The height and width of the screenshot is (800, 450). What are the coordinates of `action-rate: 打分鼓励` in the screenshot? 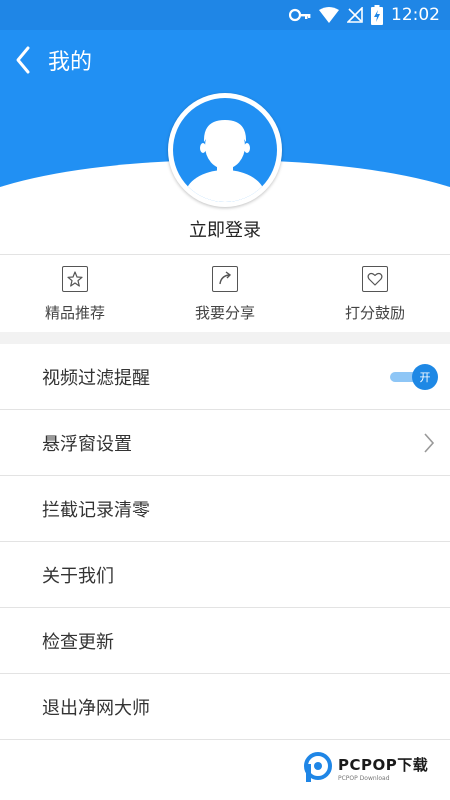 It's located at (375, 294).